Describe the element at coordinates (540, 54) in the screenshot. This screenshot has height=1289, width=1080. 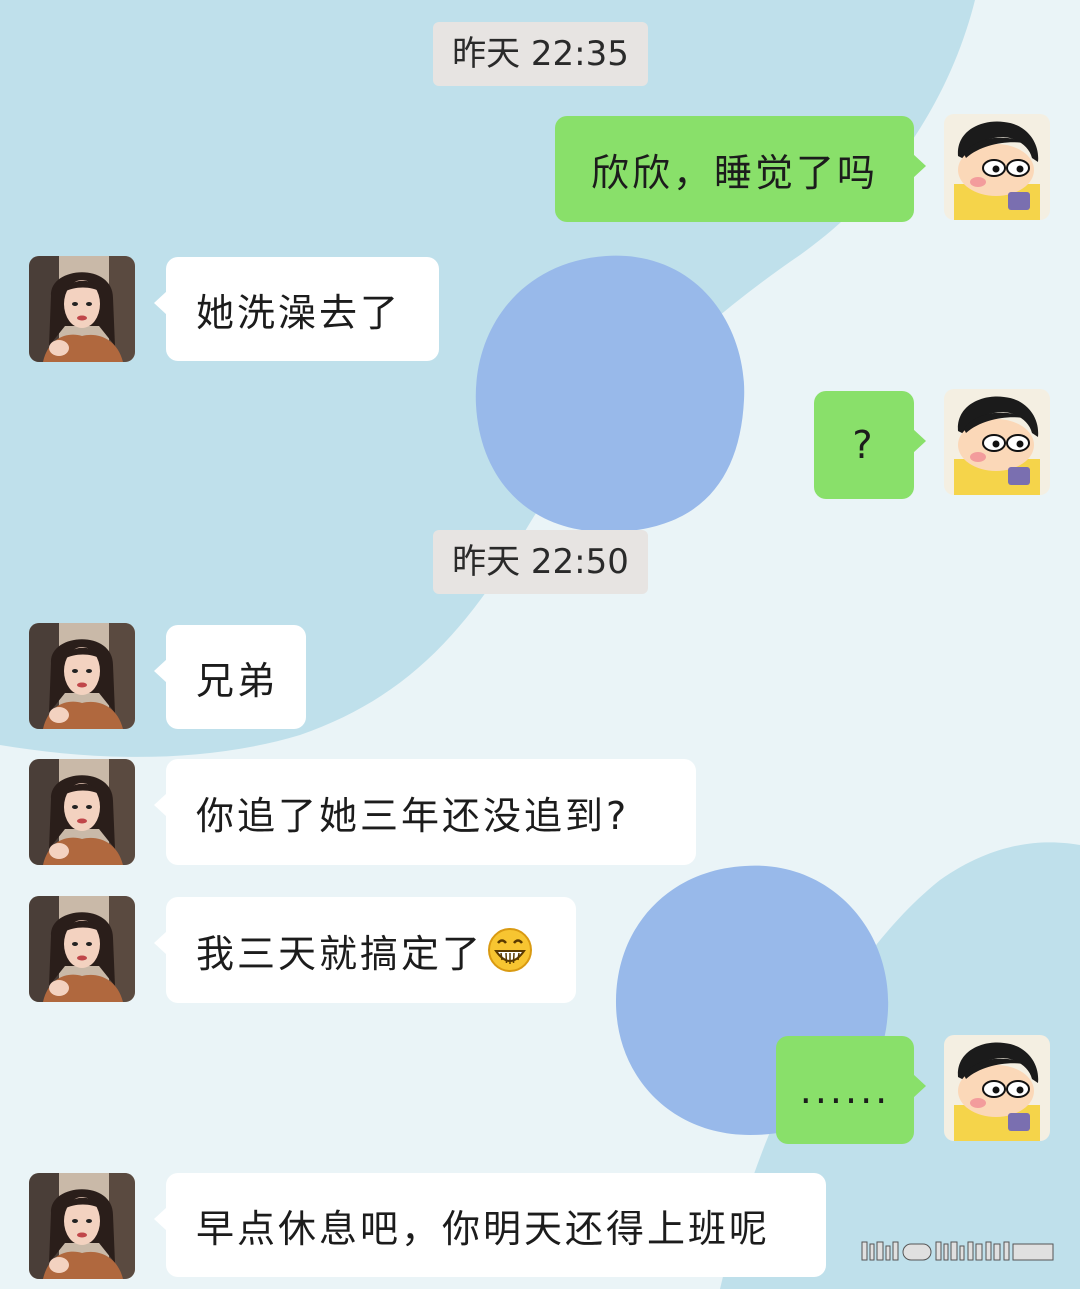
I see `timestamp: 昨天 22:35` at that location.